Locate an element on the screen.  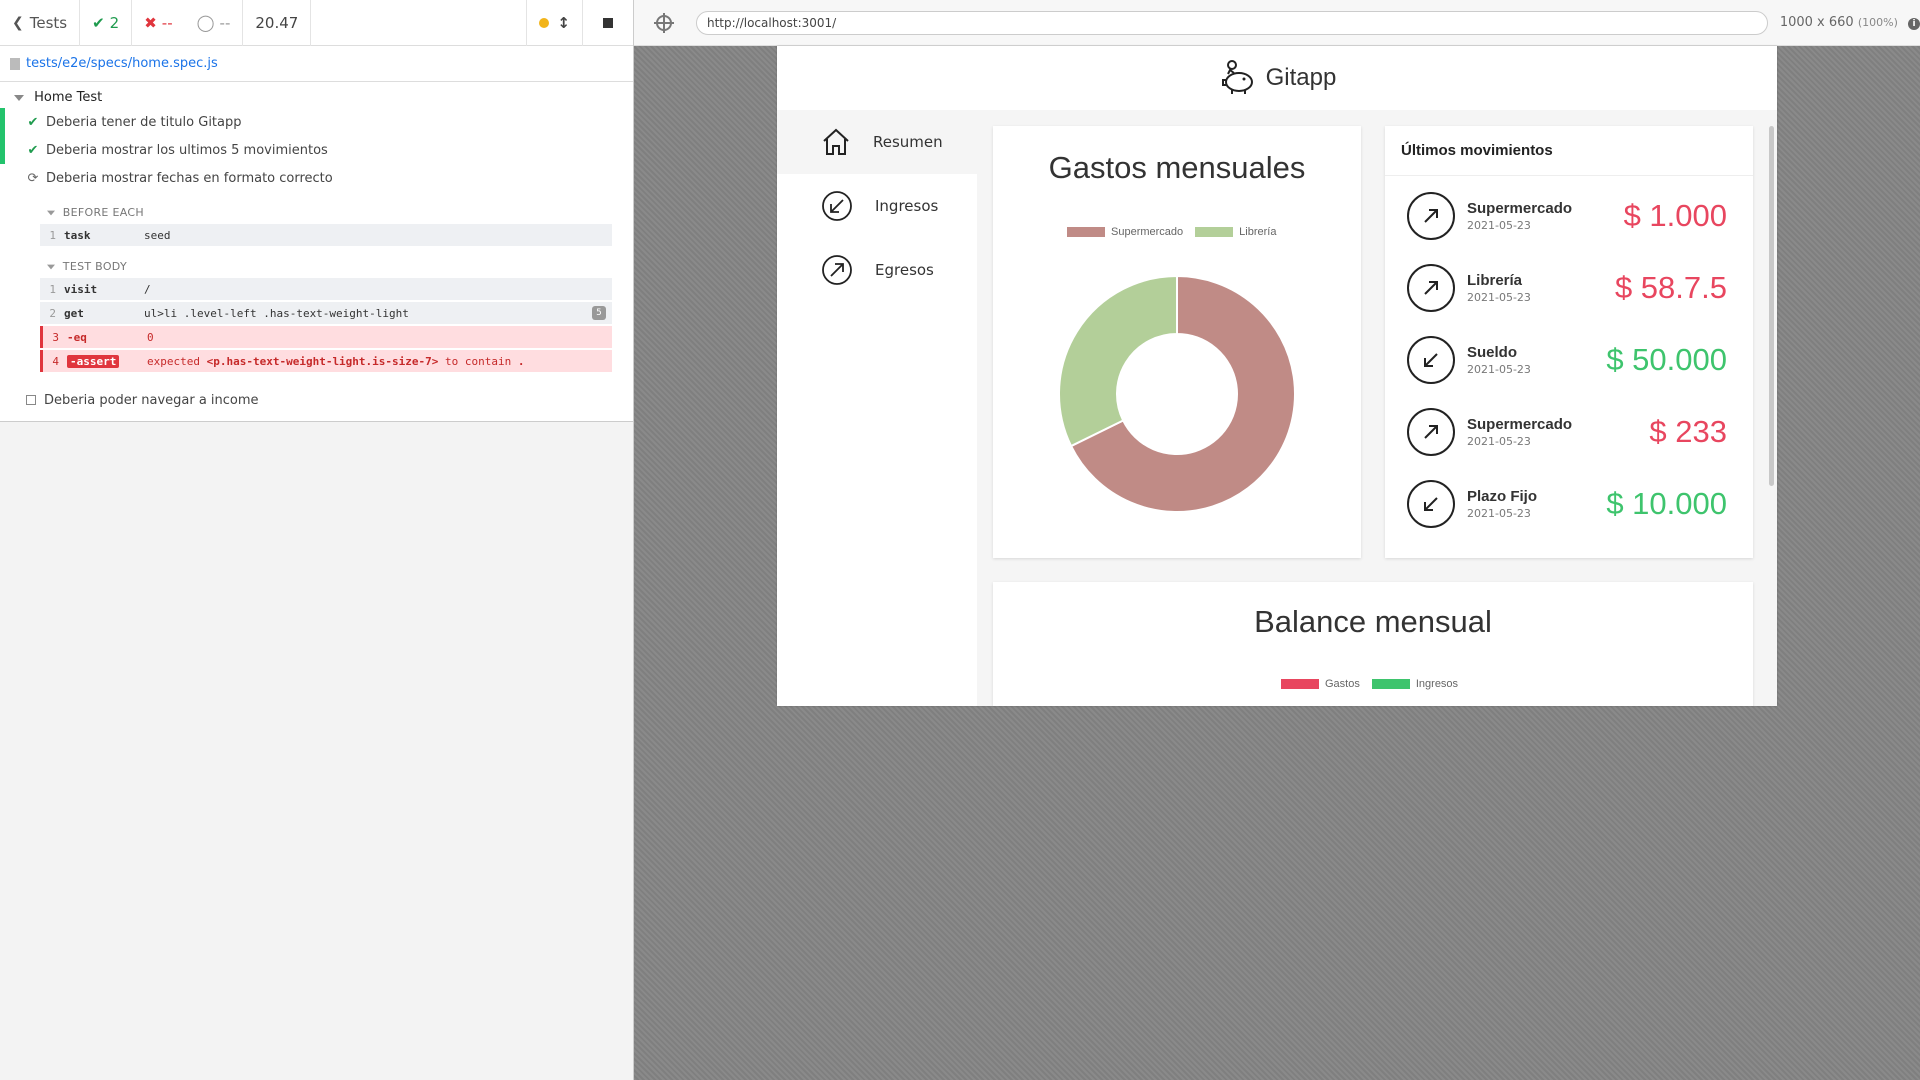
movement-name: Plazo Fijo is located at coordinates (1502, 496).